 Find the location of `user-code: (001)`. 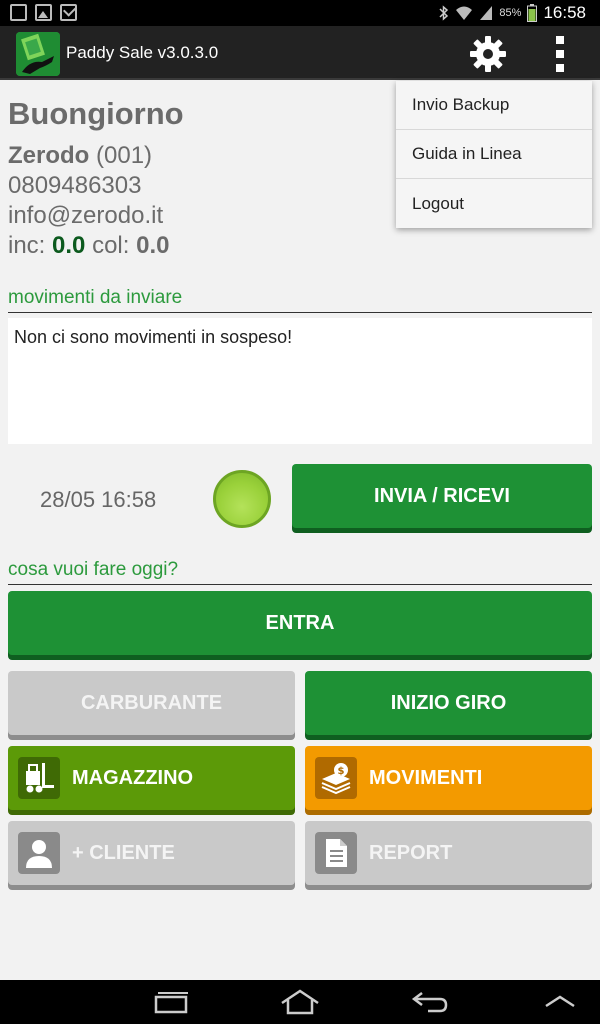

user-code: (001) is located at coordinates (124, 155).